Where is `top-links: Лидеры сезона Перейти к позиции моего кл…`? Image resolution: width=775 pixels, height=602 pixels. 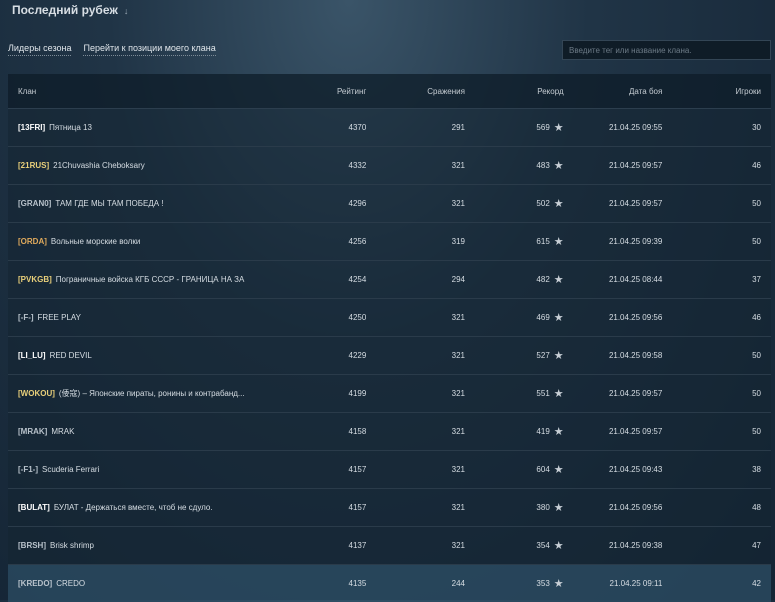
top-links: Лидеры сезона Перейти к позиции моего кл… is located at coordinates (112, 49).